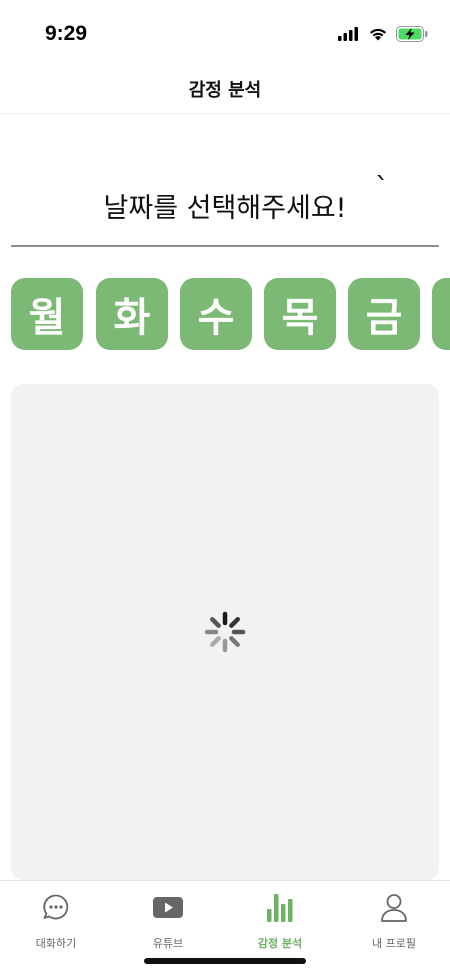 Image resolution: width=450 pixels, height=975 pixels. Describe the element at coordinates (300, 314) in the screenshot. I see `day-button-thu: 목` at that location.